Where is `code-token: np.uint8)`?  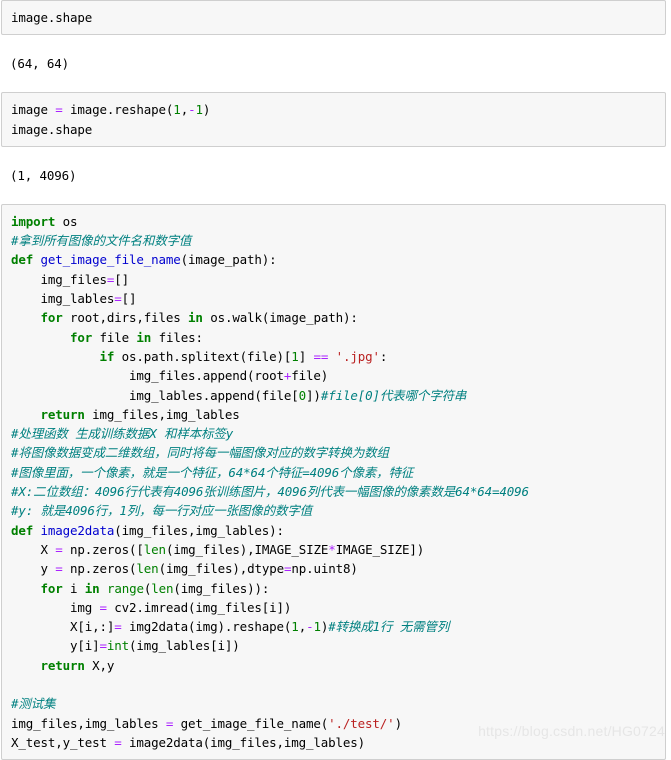 code-token: np.uint8) is located at coordinates (324, 569).